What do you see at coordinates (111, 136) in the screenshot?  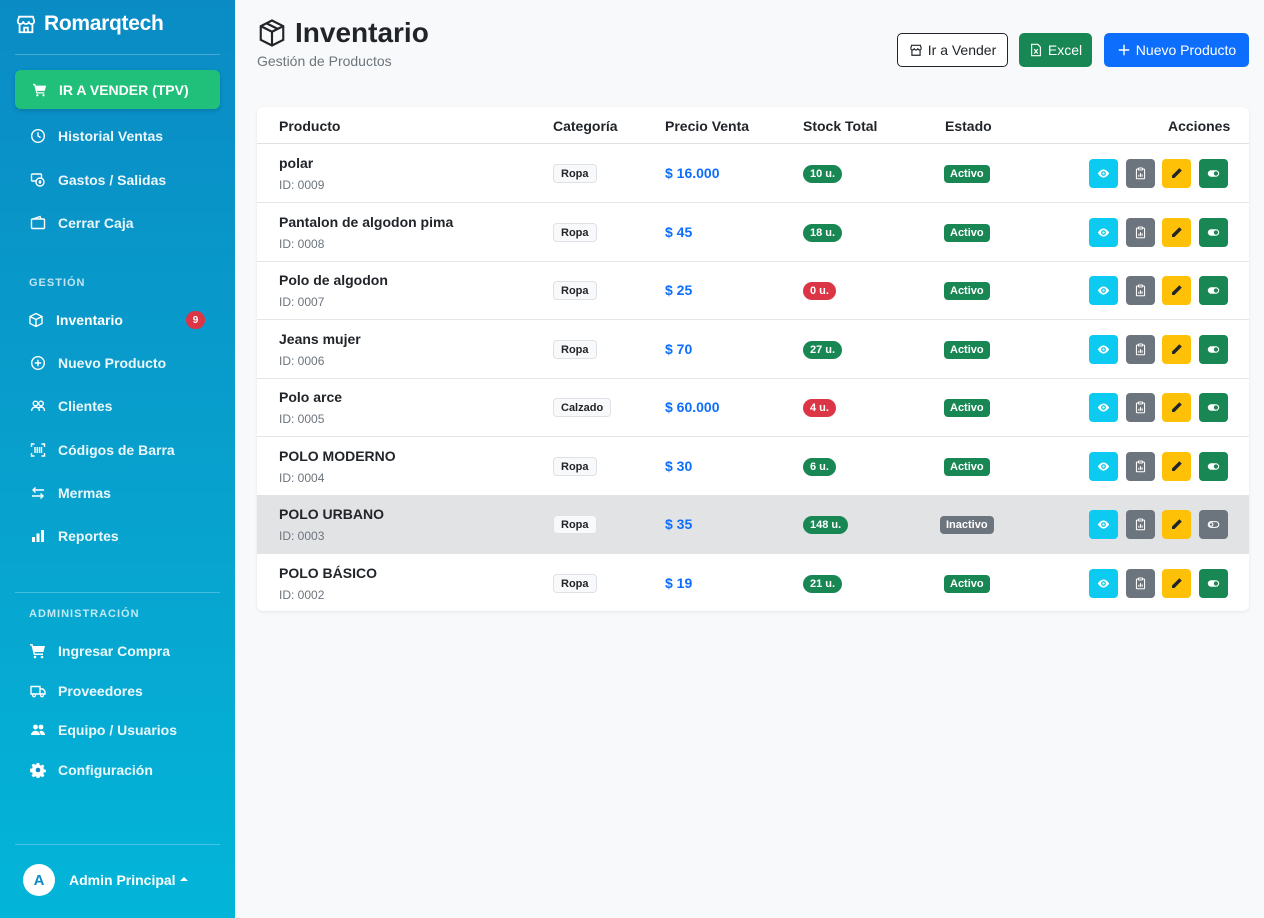 I see `sidebar-item-label: Historial Ventas` at bounding box center [111, 136].